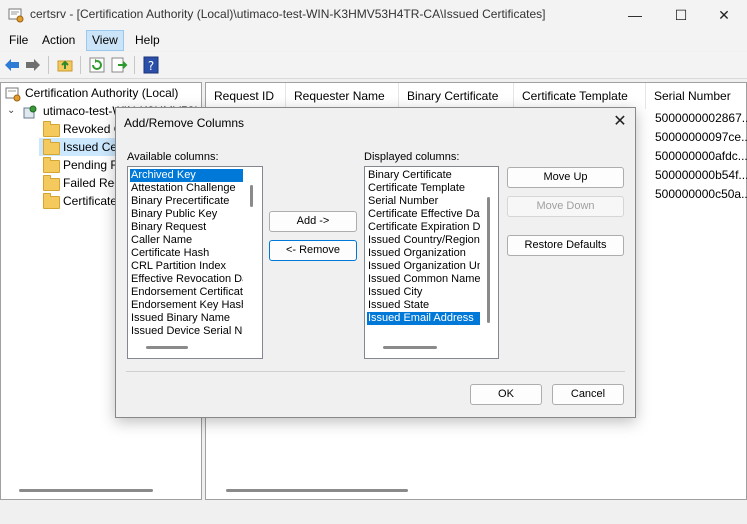 Image resolution: width=747 pixels, height=524 pixels. I want to click on available-column-item: Binary Precertificate, so click(179, 201).